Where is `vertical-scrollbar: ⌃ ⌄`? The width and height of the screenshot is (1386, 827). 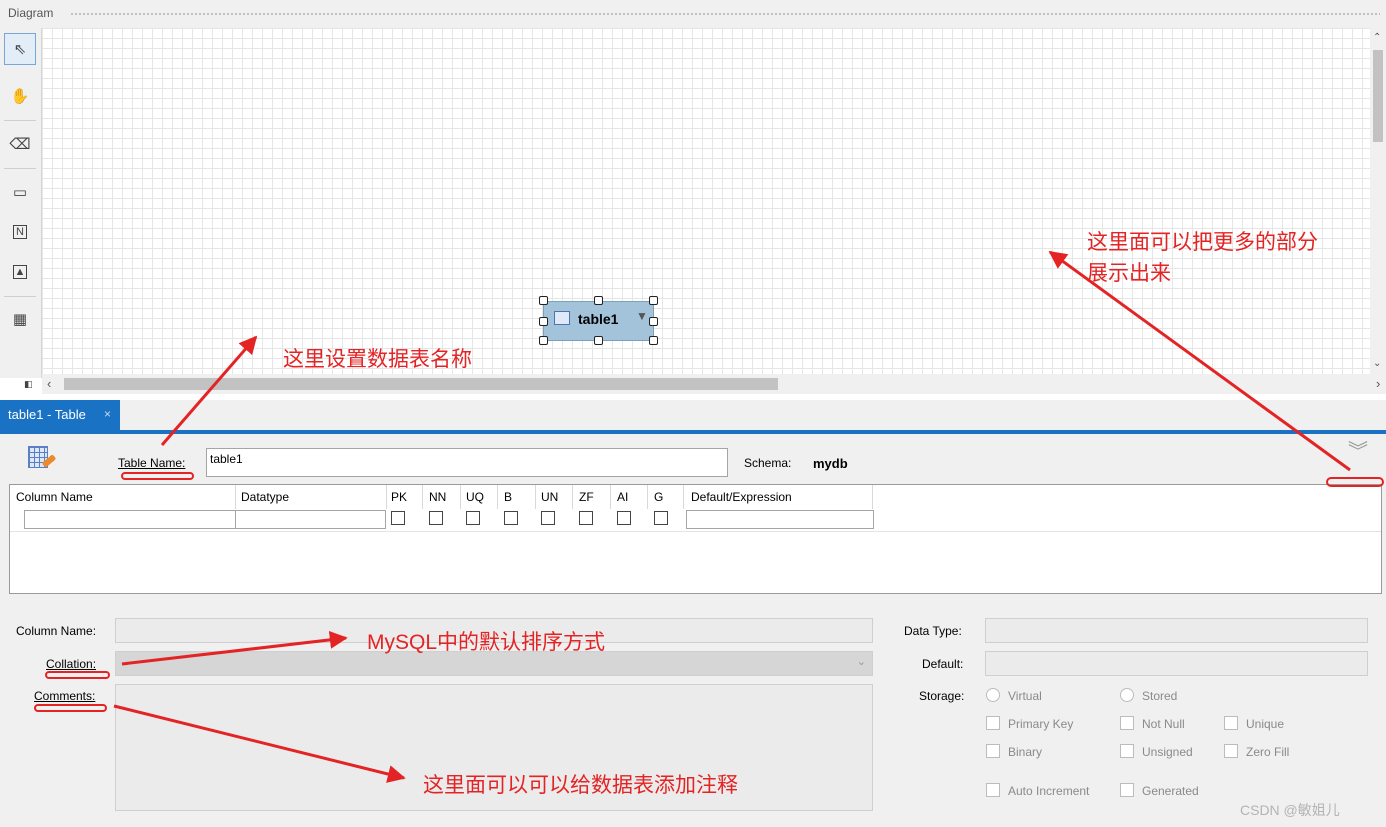
vertical-scrollbar: ⌃ ⌄ is located at coordinates (1378, 201).